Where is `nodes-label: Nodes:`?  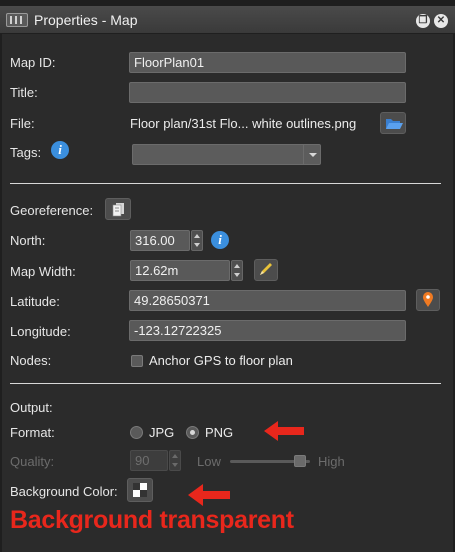
nodes-label: Nodes: is located at coordinates (31, 360).